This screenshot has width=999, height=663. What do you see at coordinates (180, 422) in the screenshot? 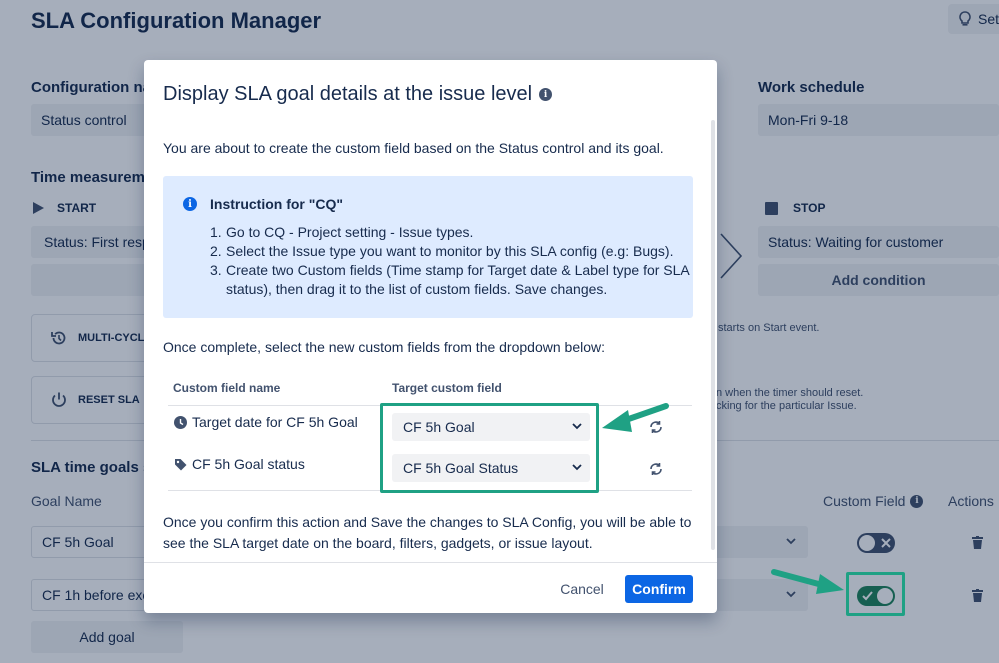
I see `clock-icon` at bounding box center [180, 422].